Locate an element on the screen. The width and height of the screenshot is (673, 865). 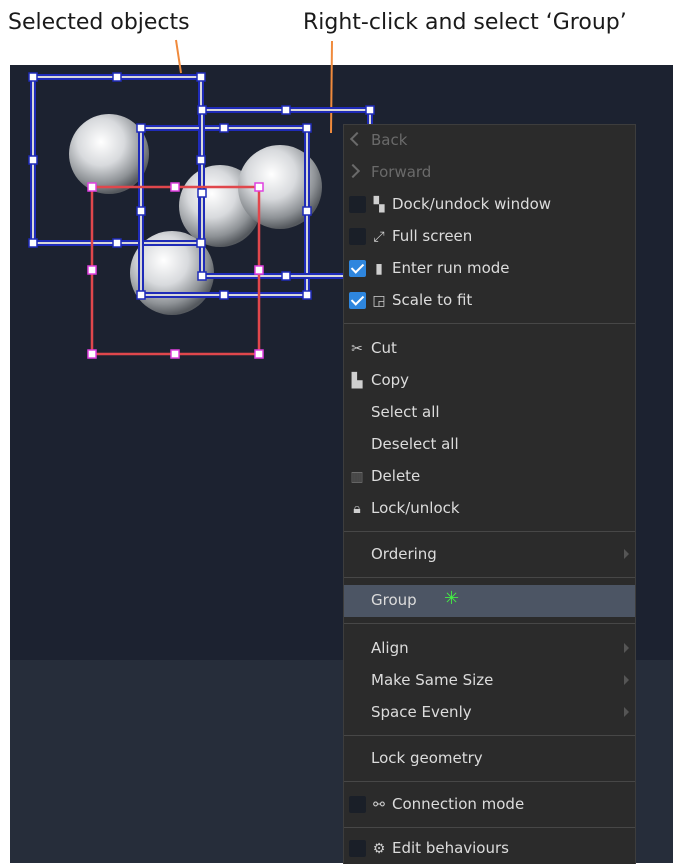
chevron-left-icon is located at coordinates (357, 139).